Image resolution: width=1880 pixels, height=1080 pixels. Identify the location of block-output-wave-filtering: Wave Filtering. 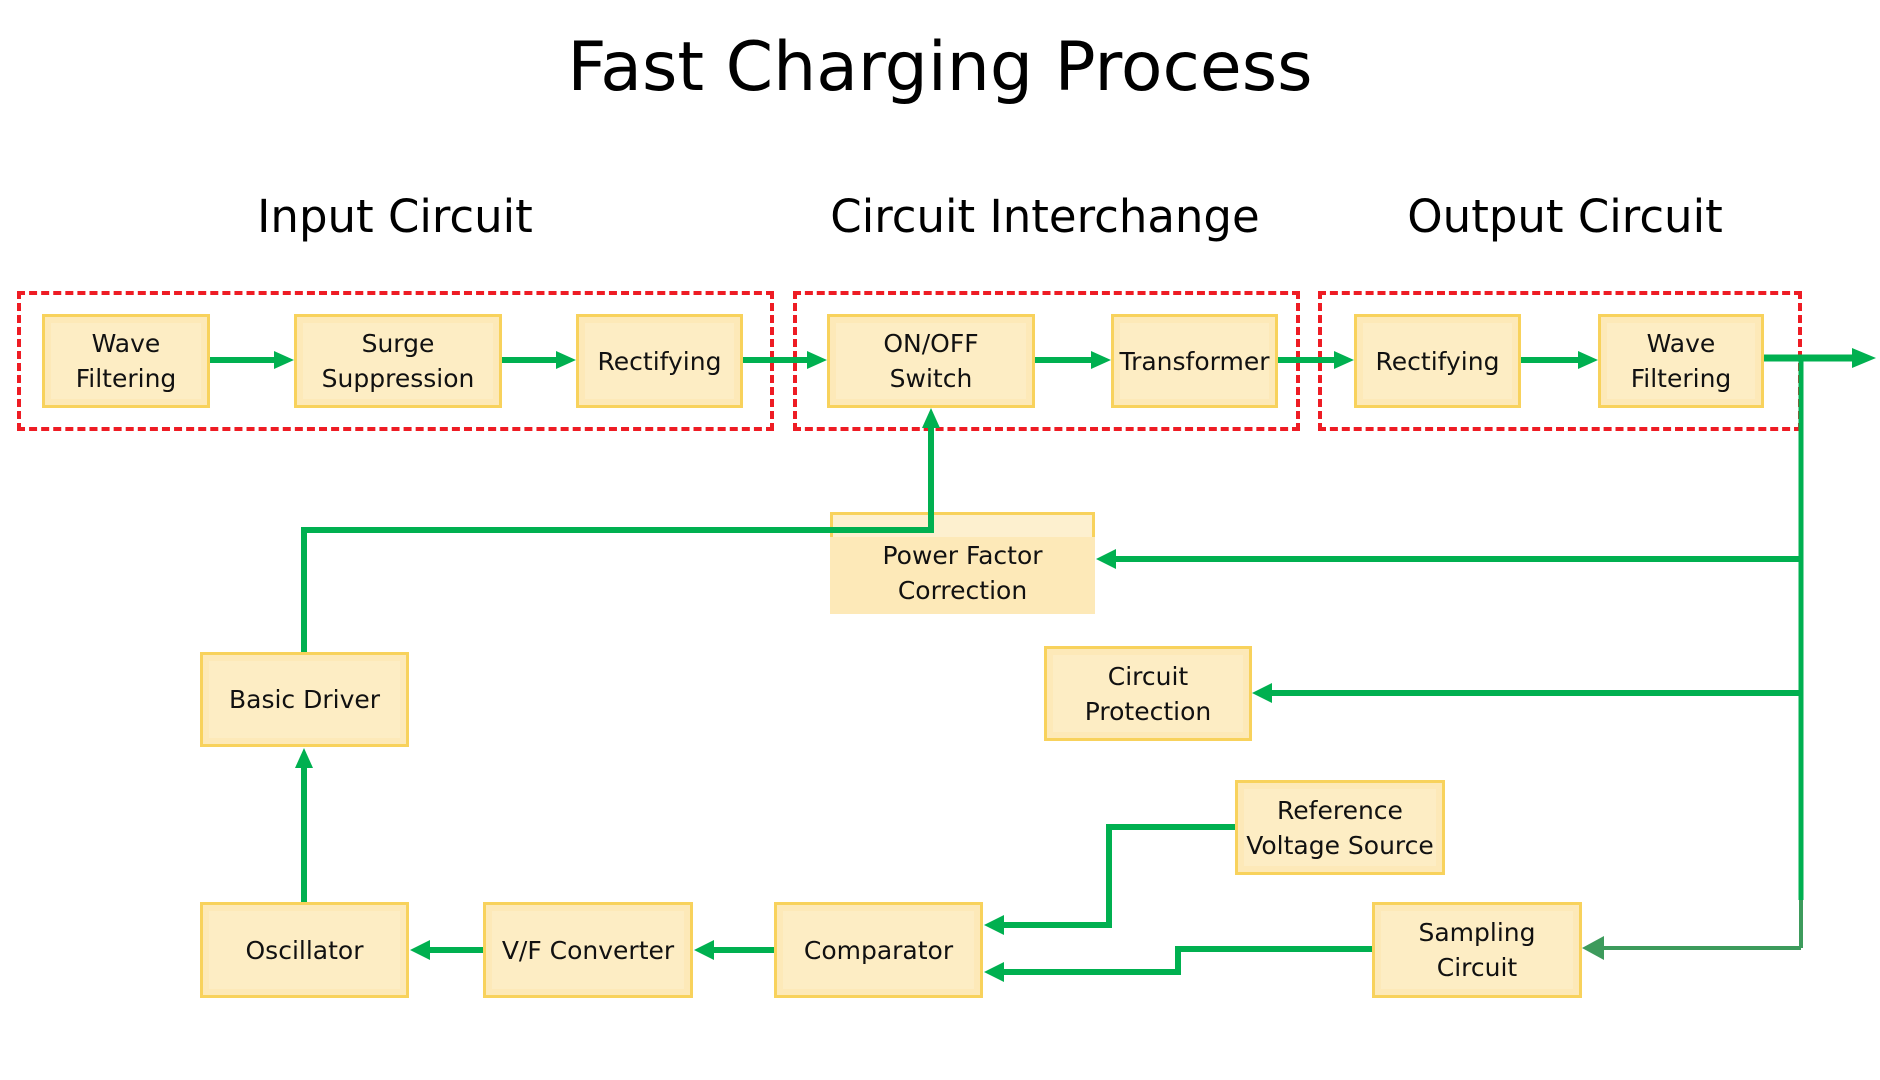
(1681, 361).